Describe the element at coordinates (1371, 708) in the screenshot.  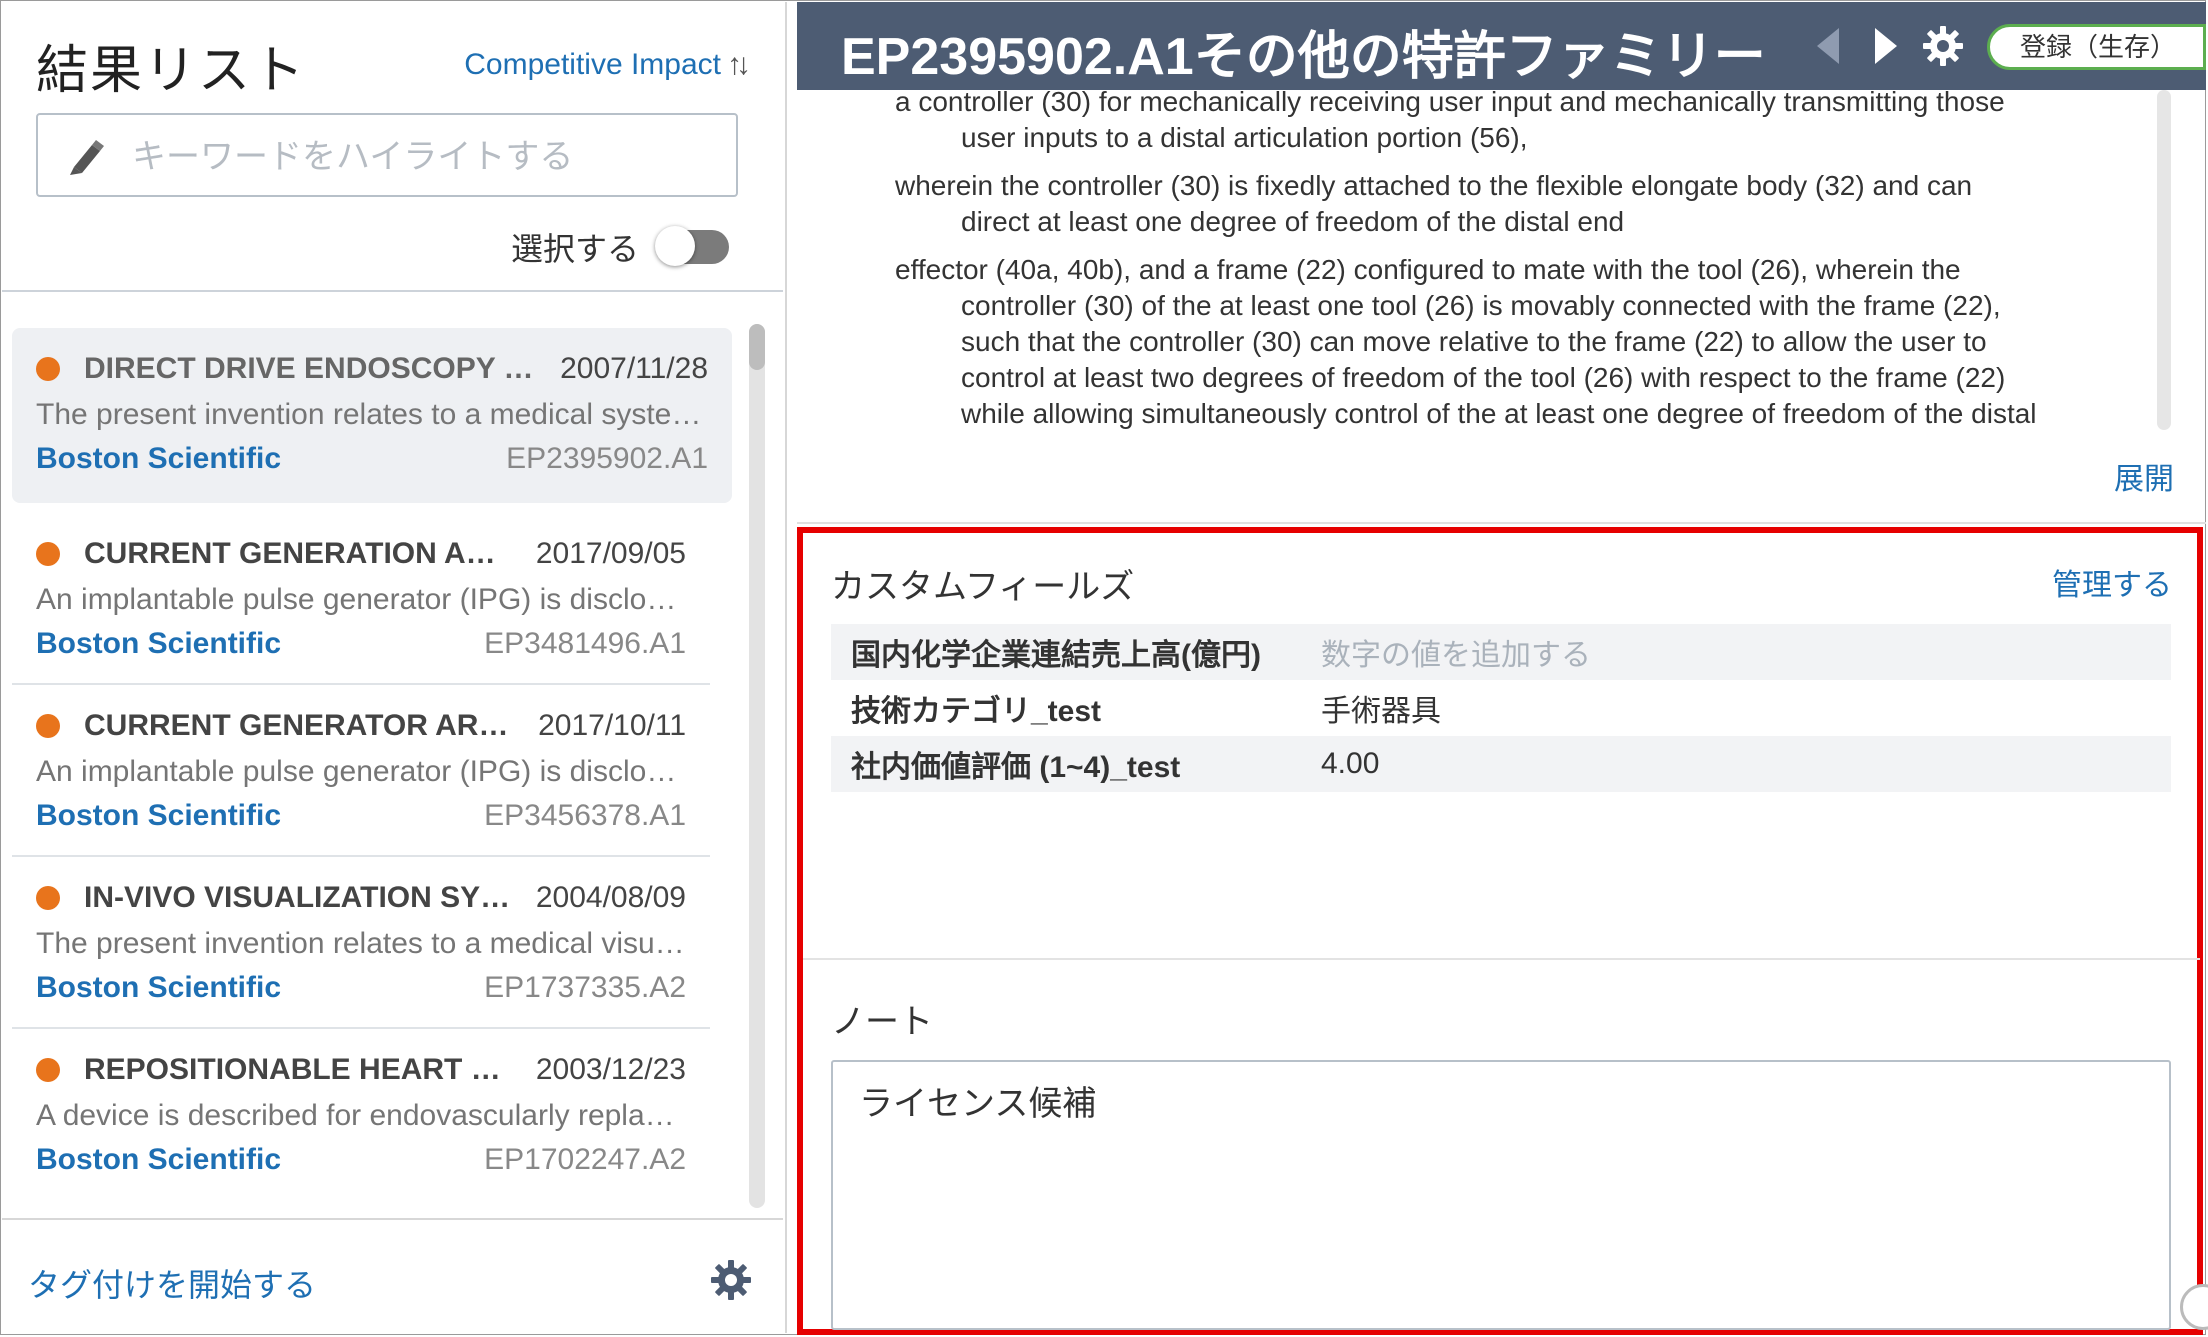
I see `custom-field-value: 手術器具` at that location.